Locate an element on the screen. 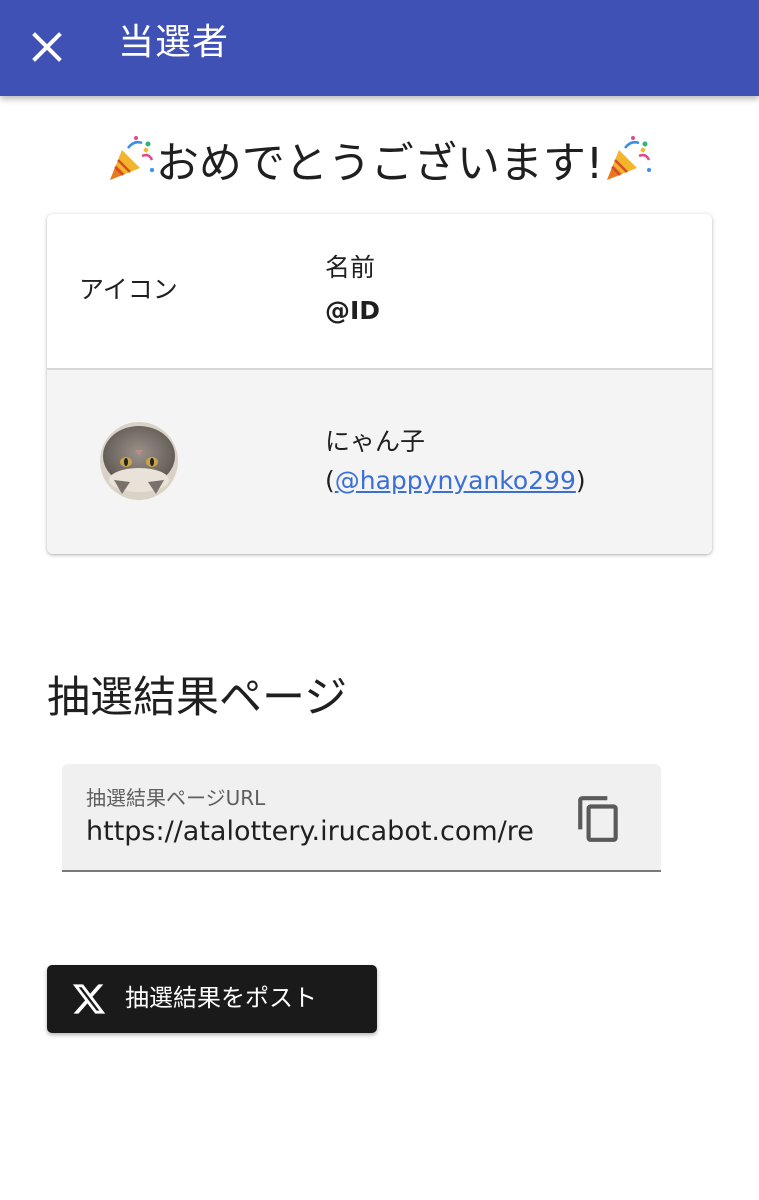 The width and height of the screenshot is (759, 1200). result-url-label: 抽選結果ページURL is located at coordinates (176, 798).